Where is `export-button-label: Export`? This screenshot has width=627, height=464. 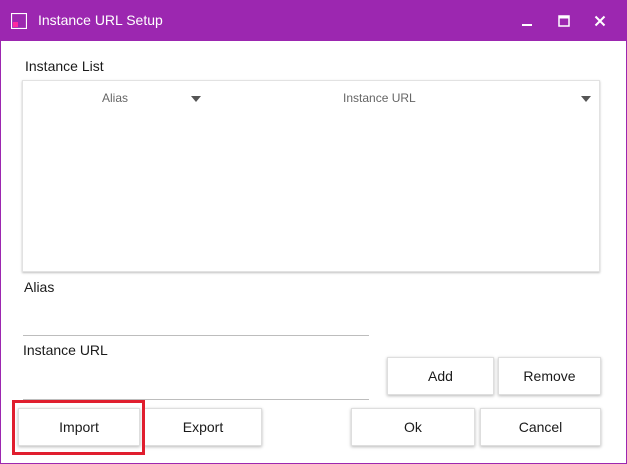 export-button-label: Export is located at coordinates (203, 427).